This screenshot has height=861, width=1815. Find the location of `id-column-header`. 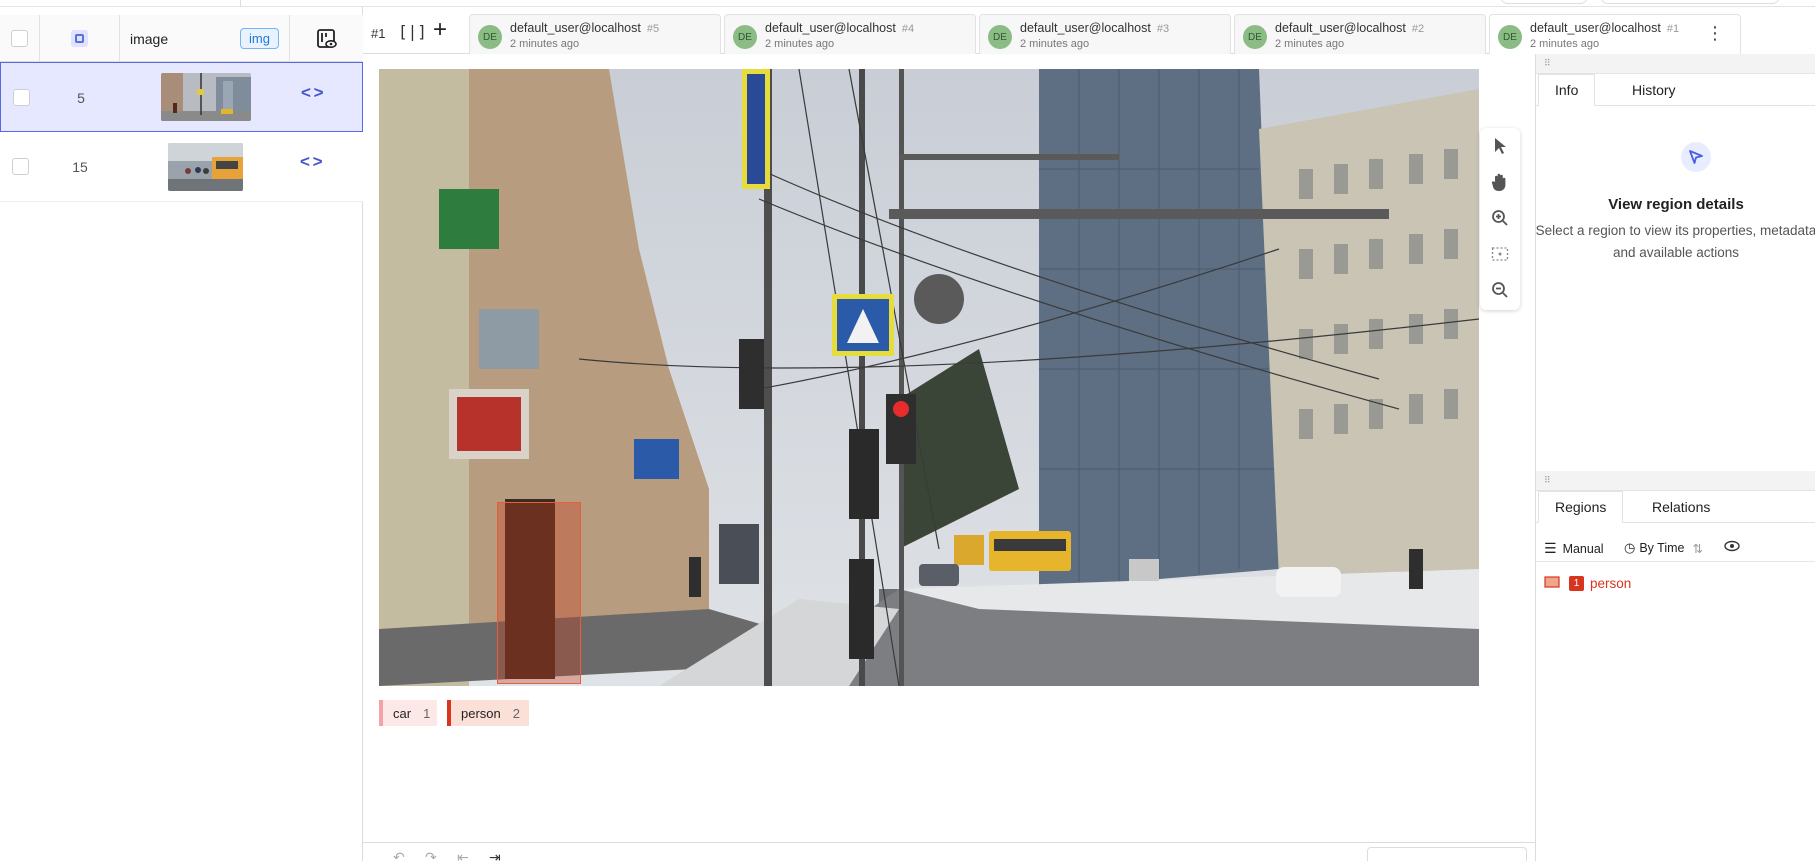

id-column-header is located at coordinates (80, 38).